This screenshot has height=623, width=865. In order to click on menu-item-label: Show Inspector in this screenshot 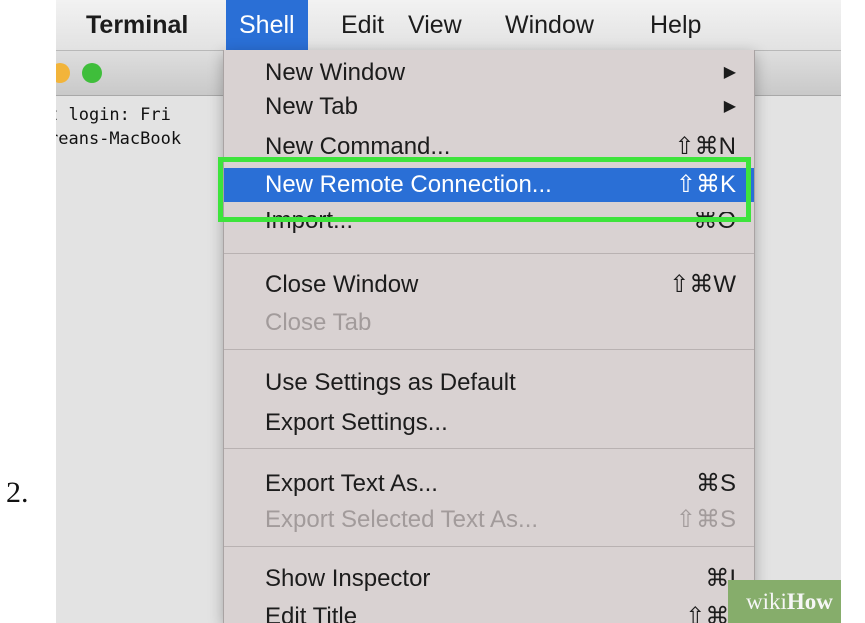, I will do `click(348, 578)`.